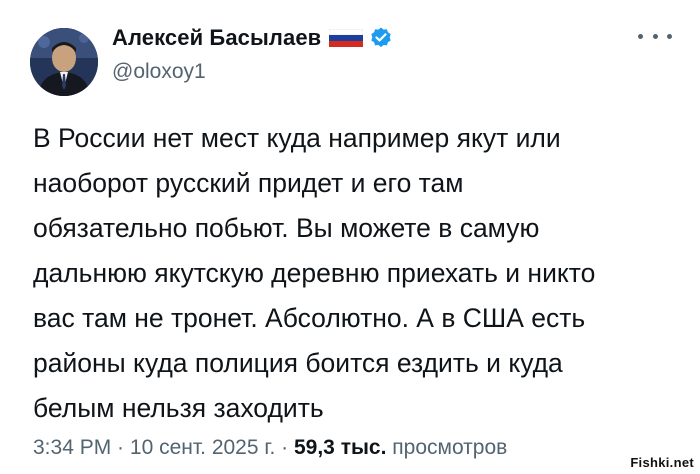 This screenshot has width=700, height=474. Describe the element at coordinates (252, 72) in the screenshot. I see `author-handle: @oloxoy1` at that location.